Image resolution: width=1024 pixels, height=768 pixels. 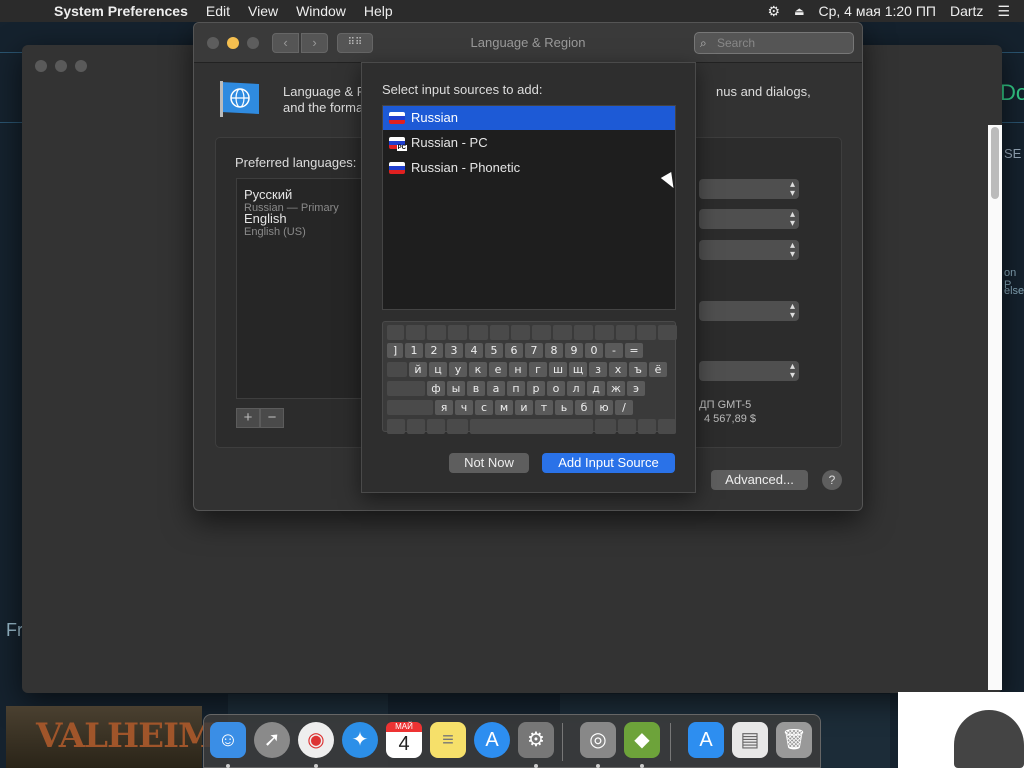 I want to click on scrollbar, so click(x=995, y=407).